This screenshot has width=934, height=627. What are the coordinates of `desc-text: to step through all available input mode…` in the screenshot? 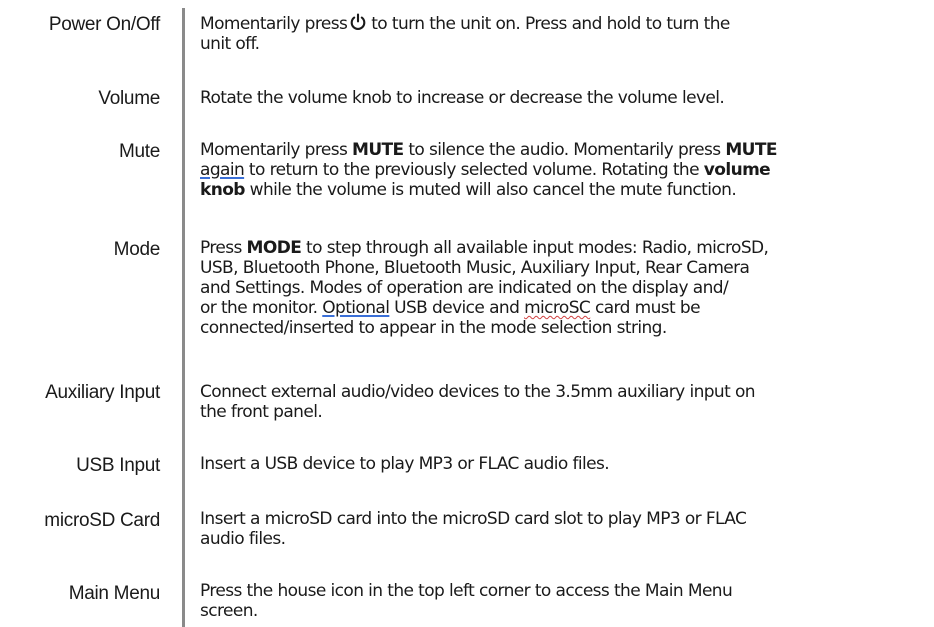 It's located at (535, 248).